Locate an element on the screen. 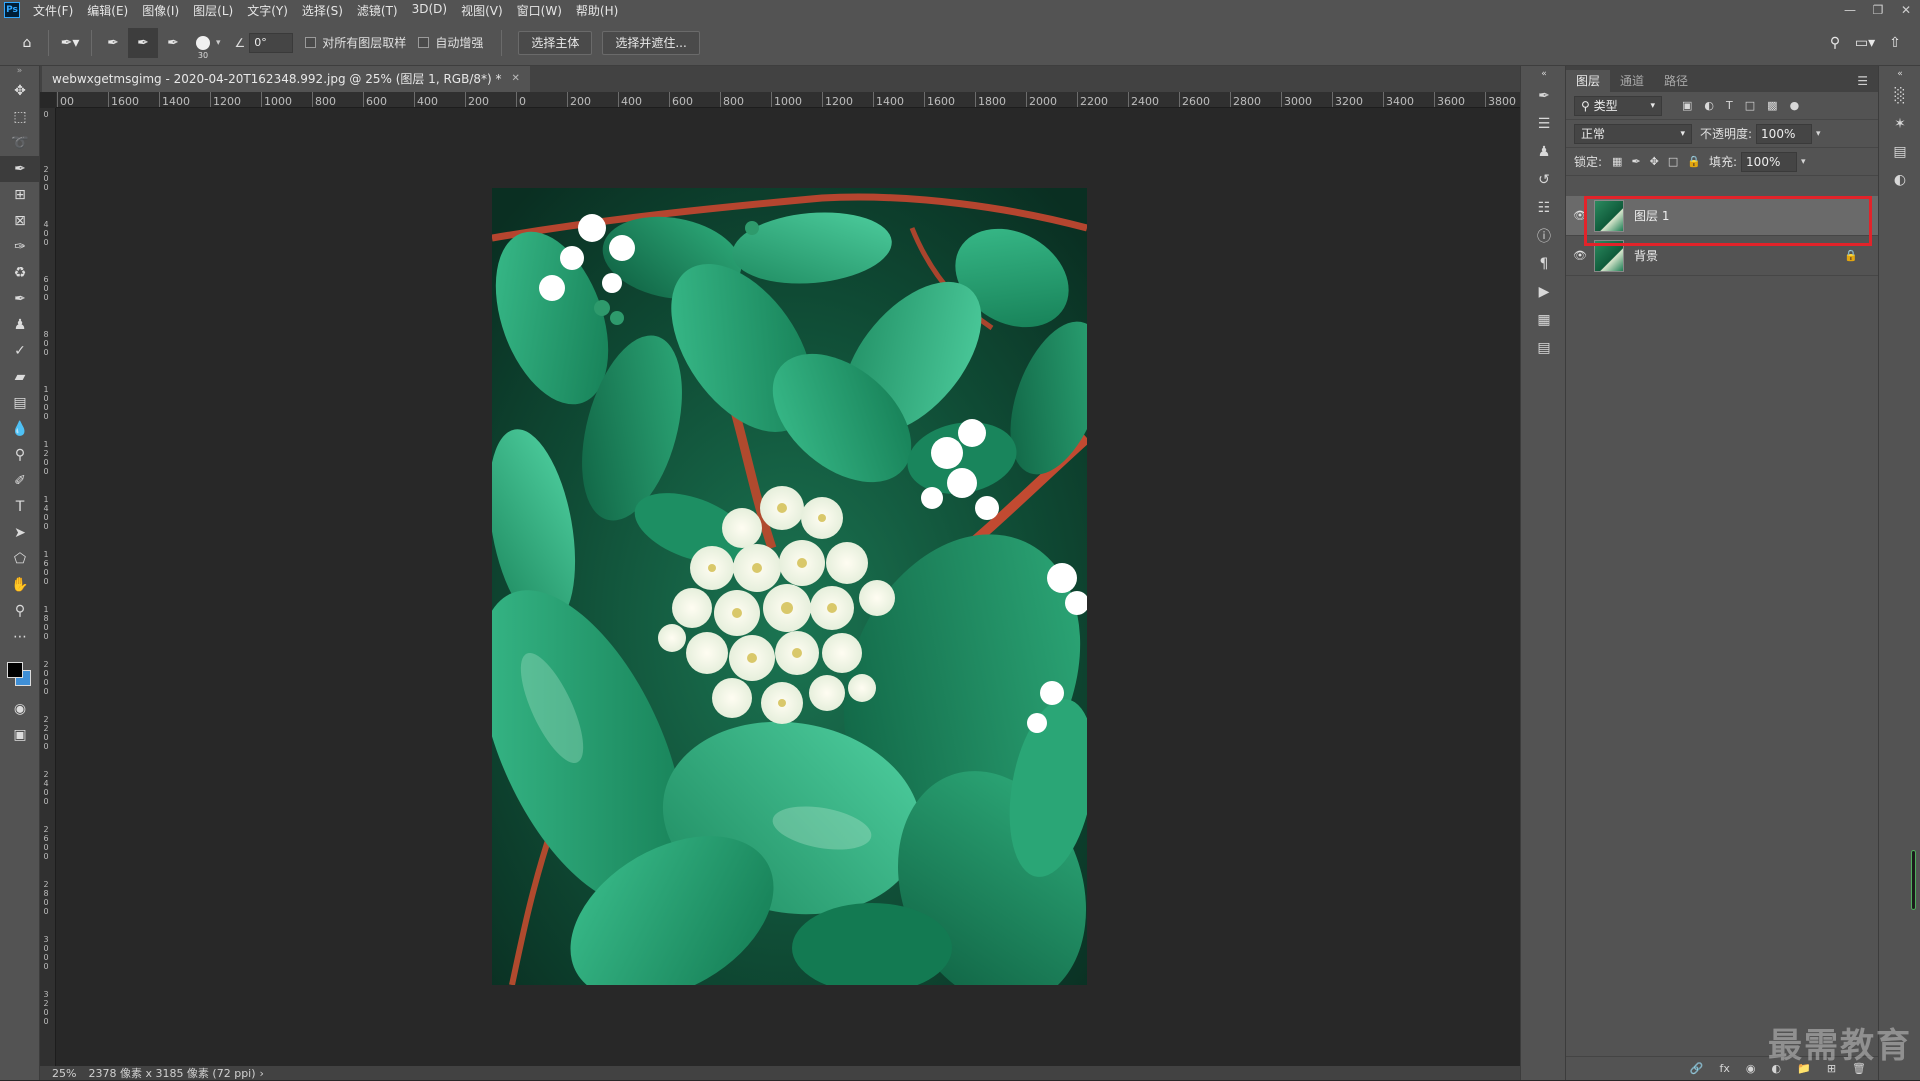  share-icon: ⇧ is located at coordinates (1895, 43).